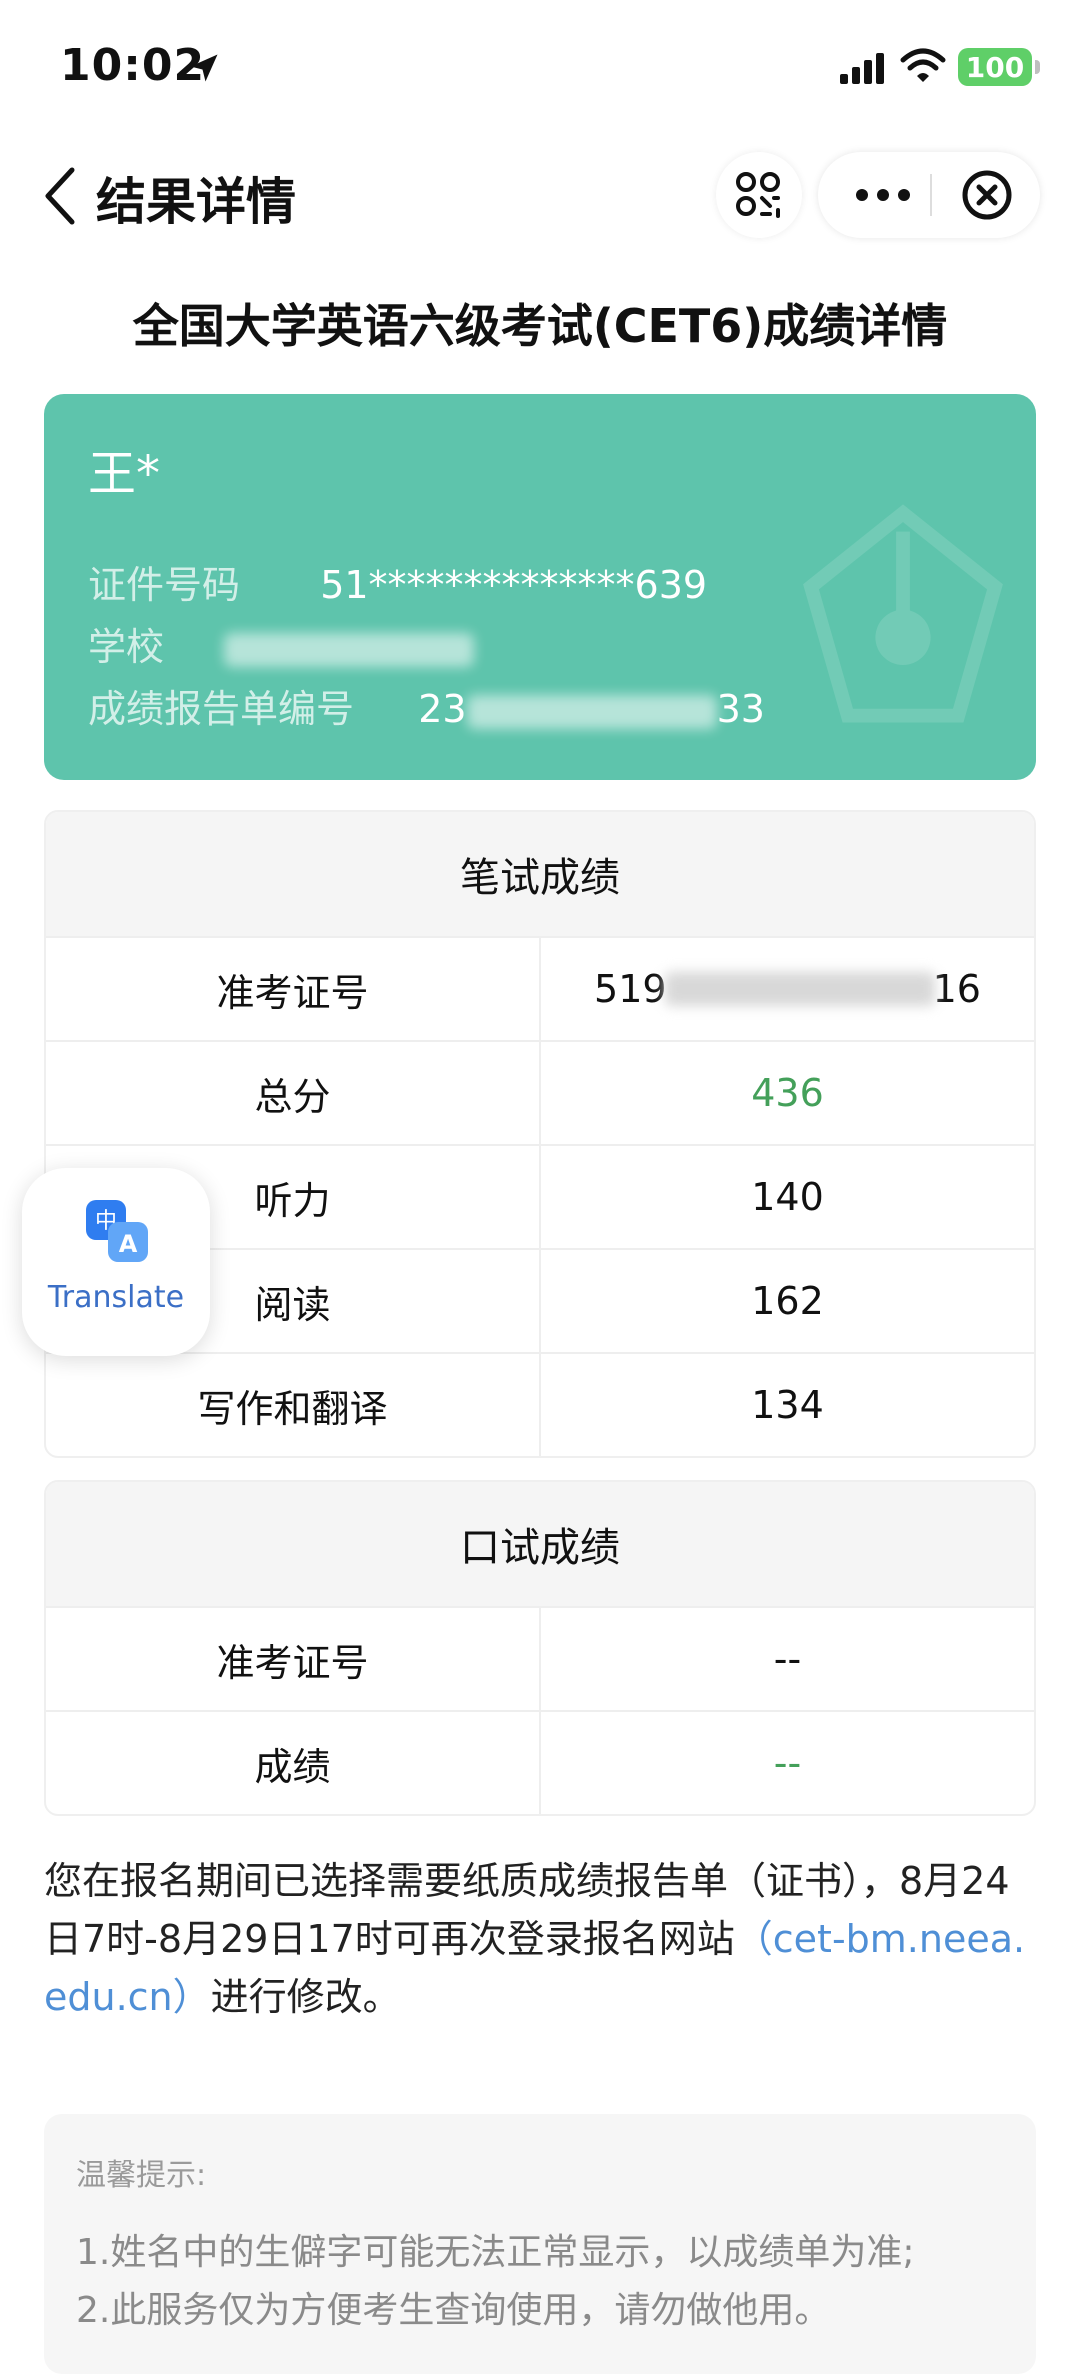 This screenshot has width=1080, height=2374. I want to click on admission-suffix: 16, so click(956, 989).